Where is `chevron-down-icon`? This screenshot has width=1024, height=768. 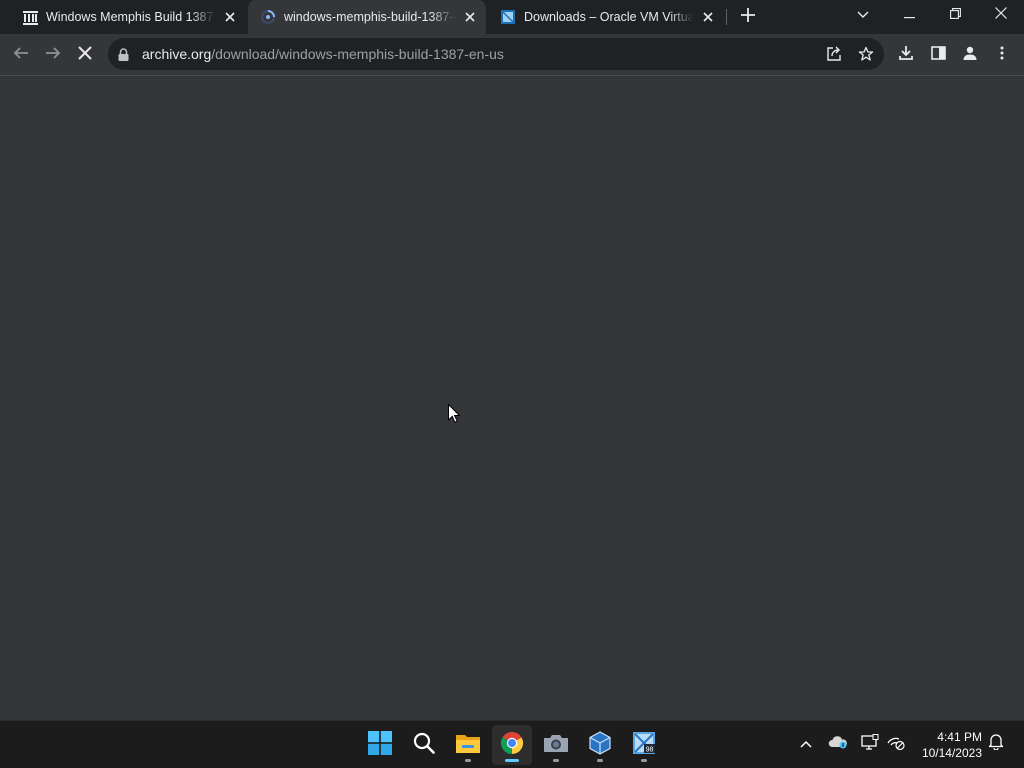 chevron-down-icon is located at coordinates (863, 15).